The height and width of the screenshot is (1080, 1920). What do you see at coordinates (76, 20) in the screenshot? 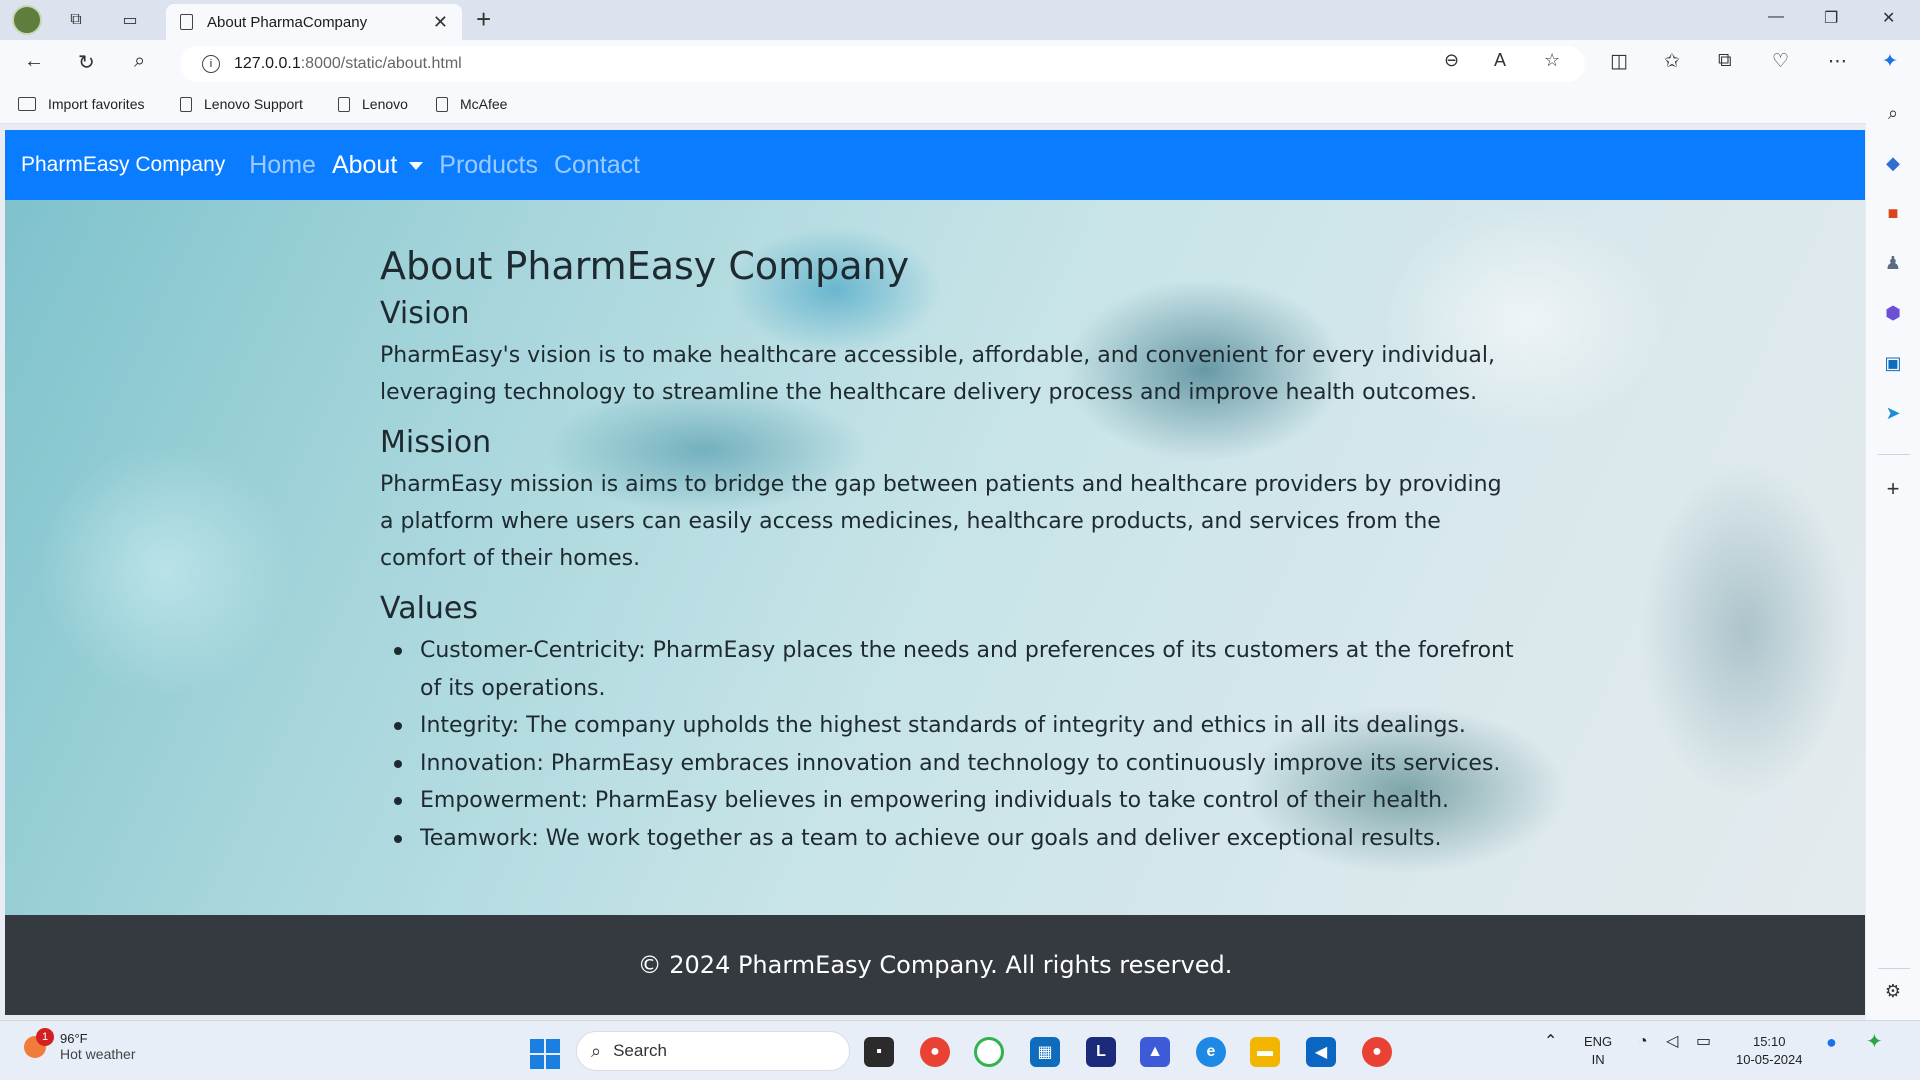
I see `workspaces-icon: ⧉` at bounding box center [76, 20].